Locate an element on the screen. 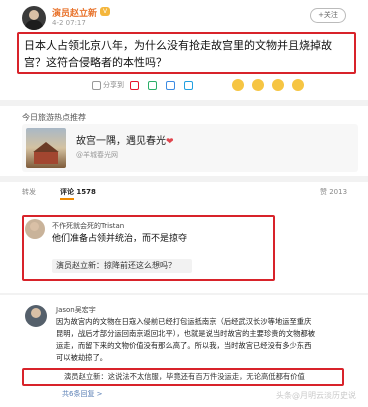  like-reaction-icon is located at coordinates (238, 85).